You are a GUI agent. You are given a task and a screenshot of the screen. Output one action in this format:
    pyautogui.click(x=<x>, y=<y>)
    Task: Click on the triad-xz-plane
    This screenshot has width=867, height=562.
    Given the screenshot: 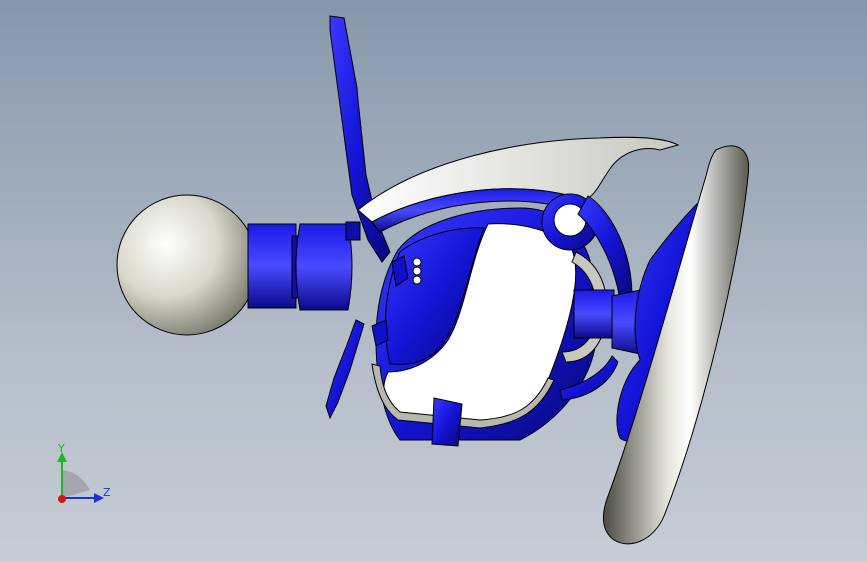 What is the action you would take?
    pyautogui.click(x=76, y=484)
    